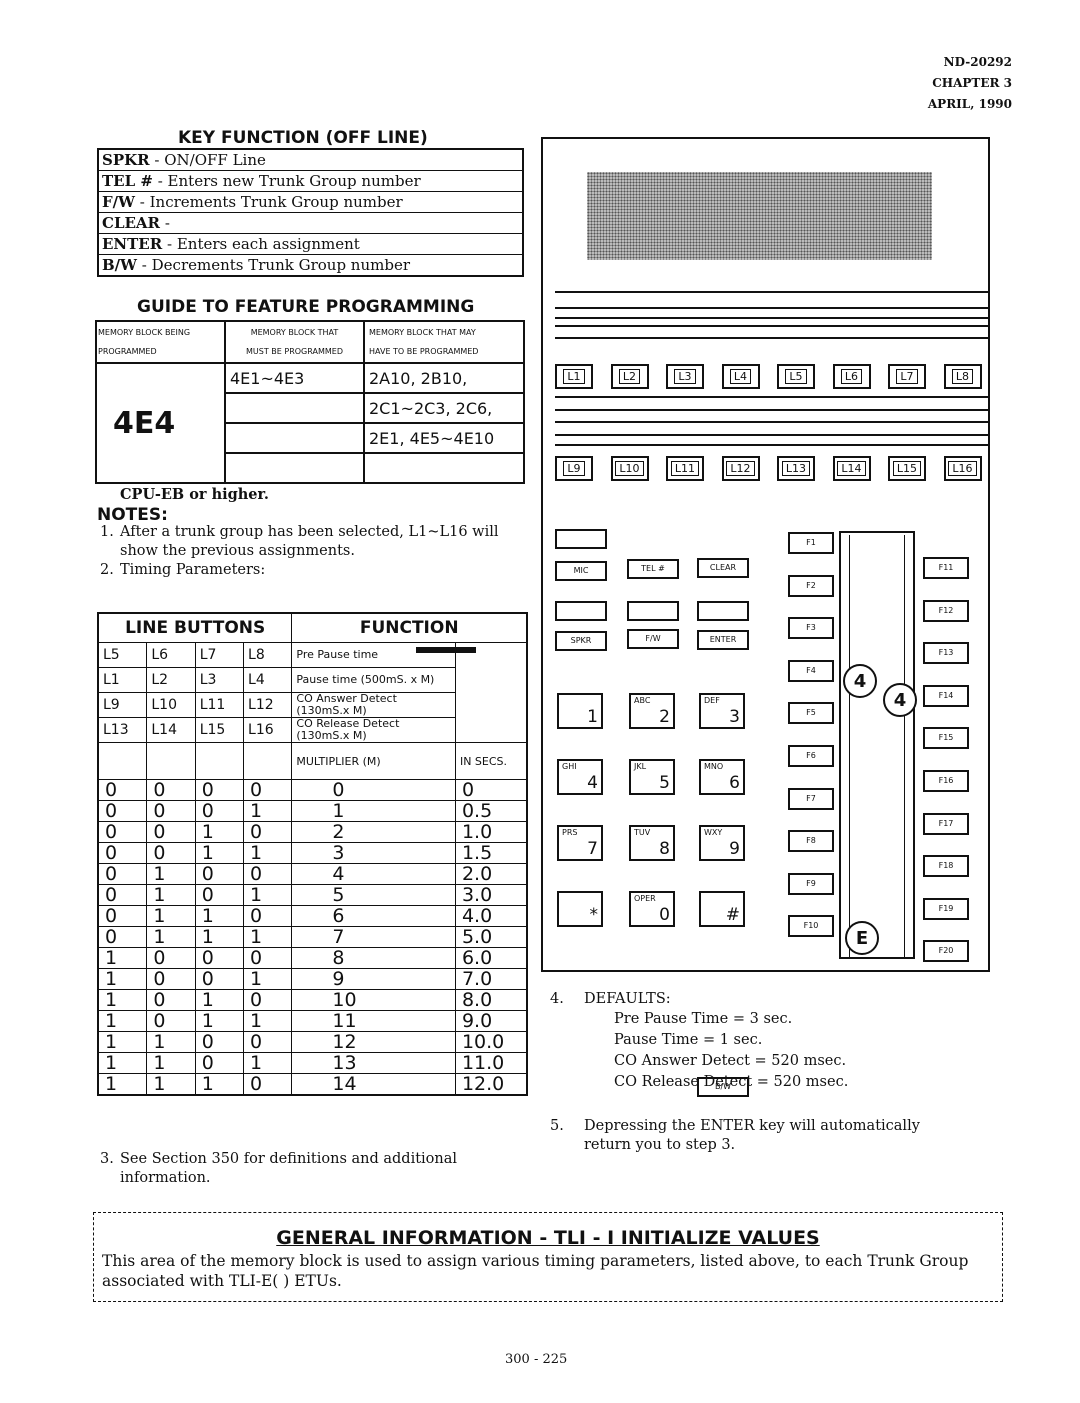 This screenshot has height=1403, width=1080. What do you see at coordinates (723, 640) in the screenshot?
I see `enter-key: ENTER` at bounding box center [723, 640].